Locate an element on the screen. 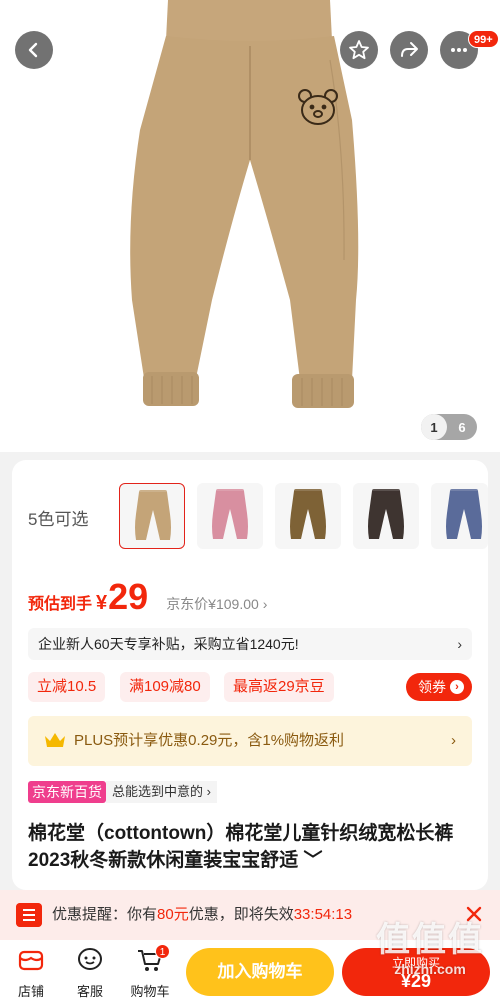 The height and width of the screenshot is (1004, 500). get-coupon-button: 领券 › is located at coordinates (439, 687).